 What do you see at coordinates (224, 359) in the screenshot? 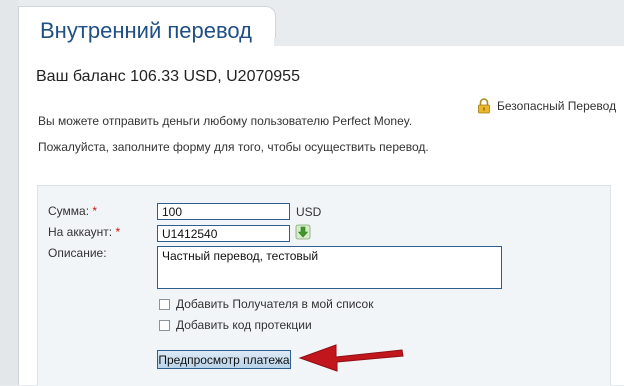
I see `preview-payment-button: Предпросмотр платежа` at bounding box center [224, 359].